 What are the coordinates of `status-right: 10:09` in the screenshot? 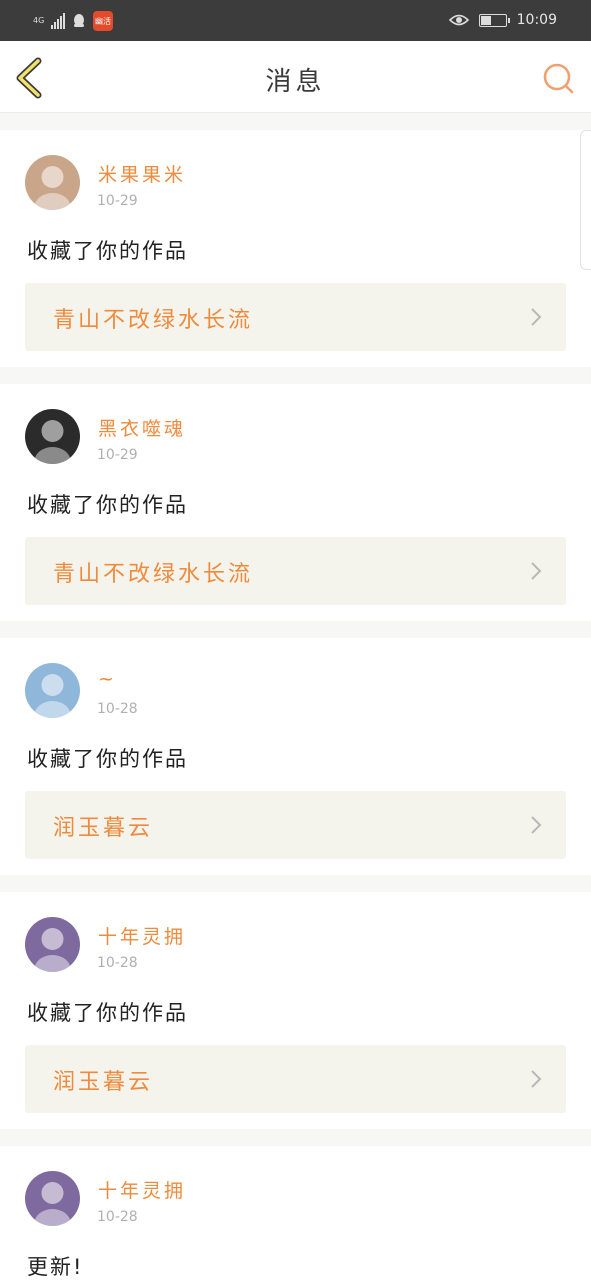 It's located at (502, 20).